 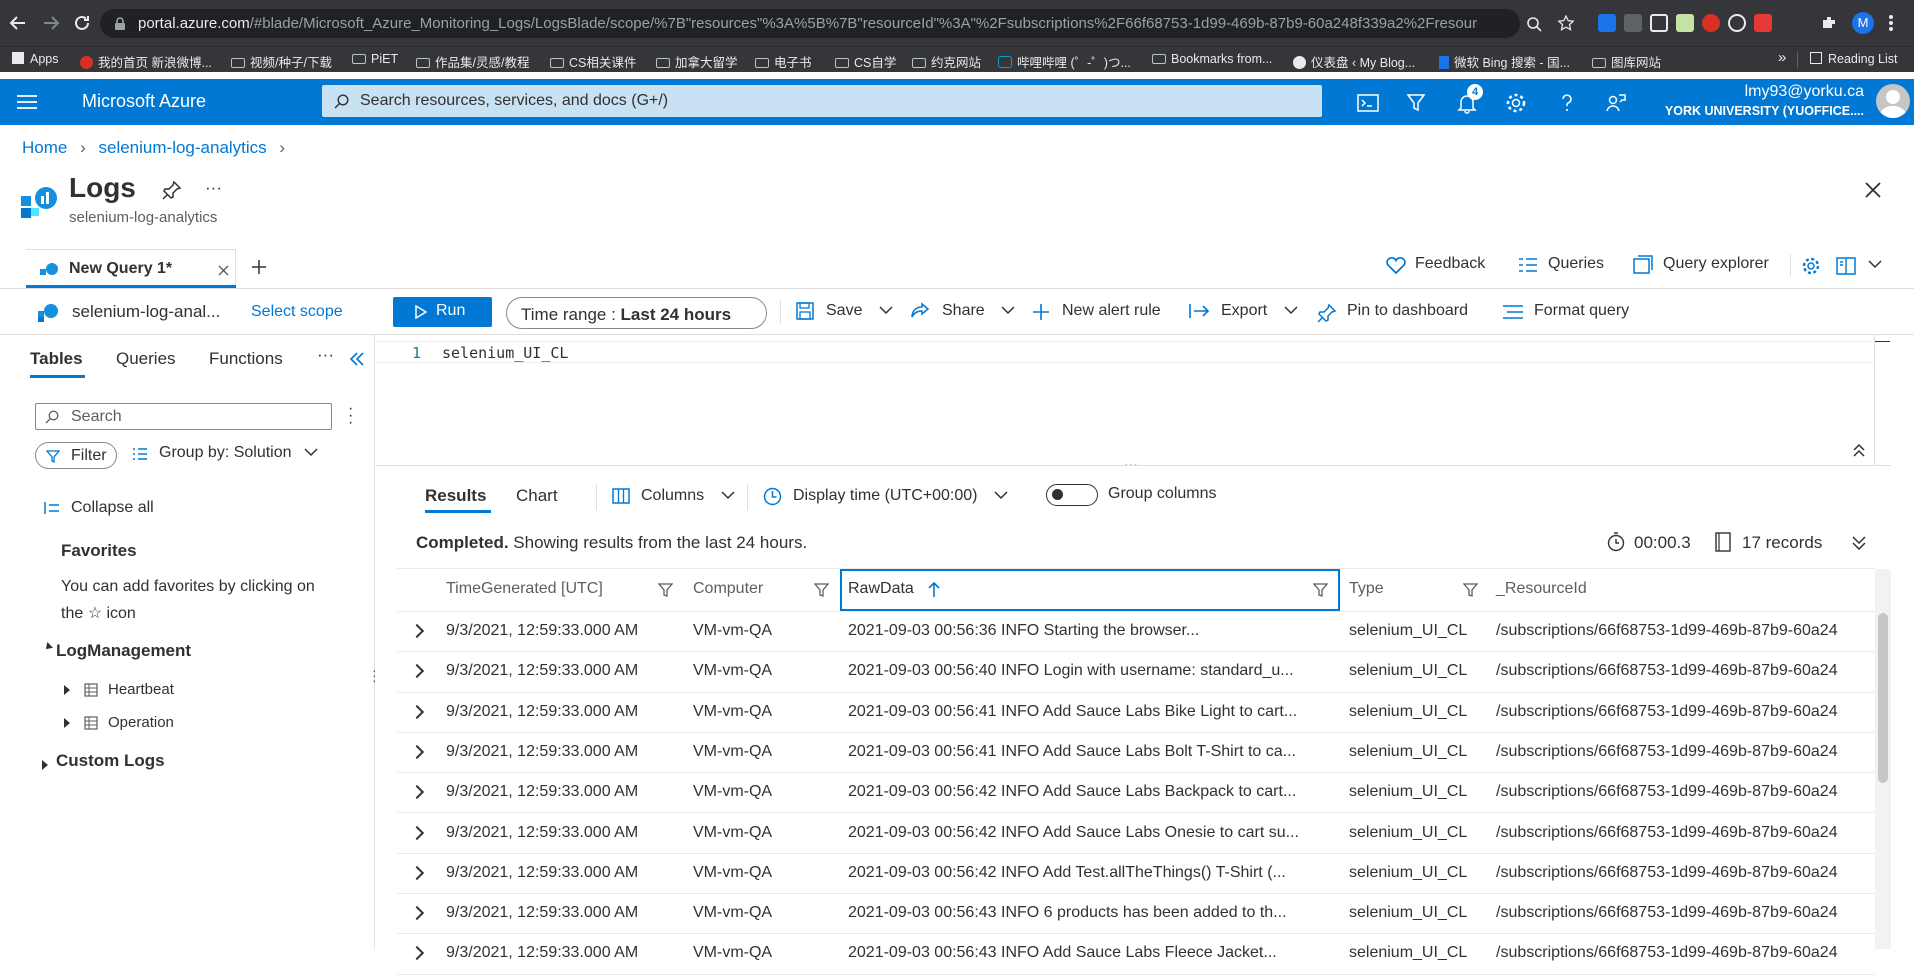 I want to click on editor-resize-handle: ···, so click(x=1131, y=464).